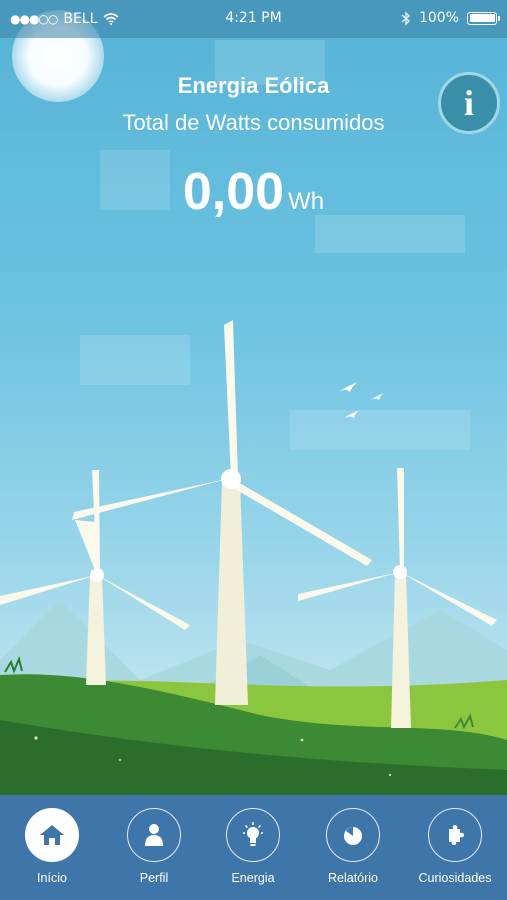 This screenshot has height=900, width=507. Describe the element at coordinates (154, 835) in the screenshot. I see `user-icon` at that location.